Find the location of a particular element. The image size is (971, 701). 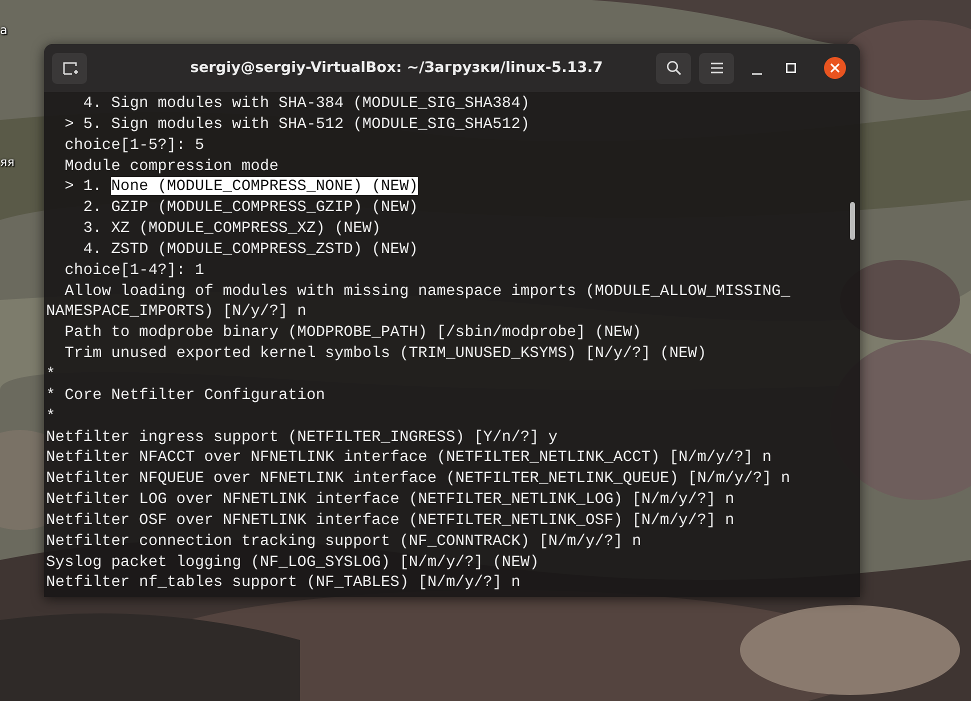

terminal-line: Netfilter nf_tables support (NF_TABLES) [N/m/y/?] n is located at coordinates (283, 583).